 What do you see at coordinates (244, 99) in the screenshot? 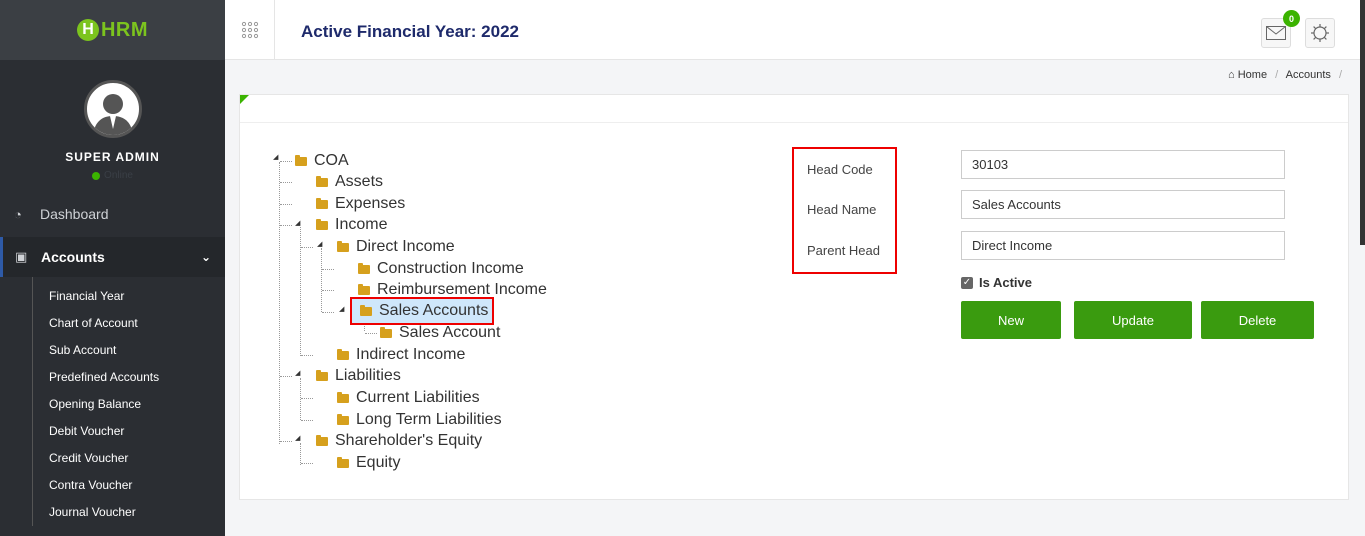
I see `panel-corner-marker` at bounding box center [244, 99].